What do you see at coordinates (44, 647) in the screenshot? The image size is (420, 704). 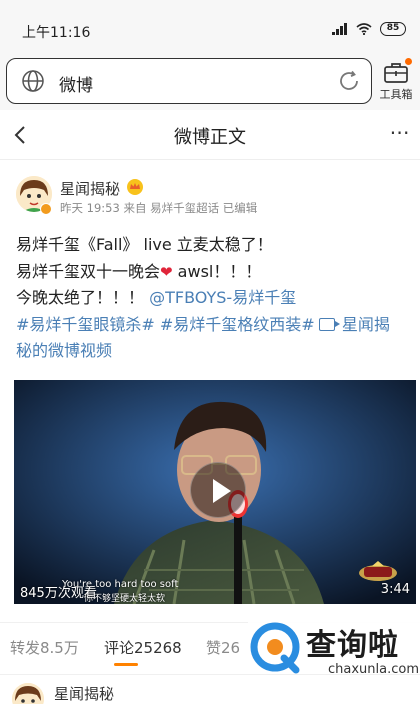 I see `tab-repost: 转发8.5万` at bounding box center [44, 647].